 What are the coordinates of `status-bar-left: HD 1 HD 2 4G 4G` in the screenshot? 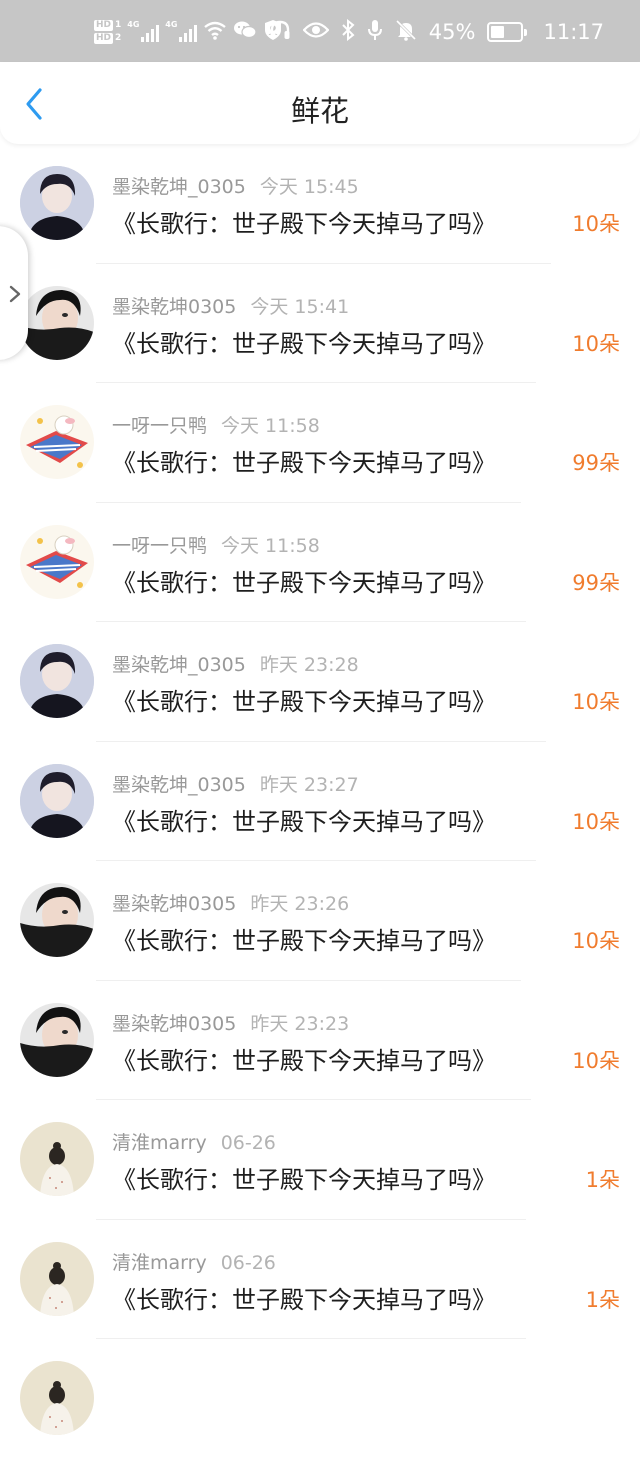 It's located at (188, 32).